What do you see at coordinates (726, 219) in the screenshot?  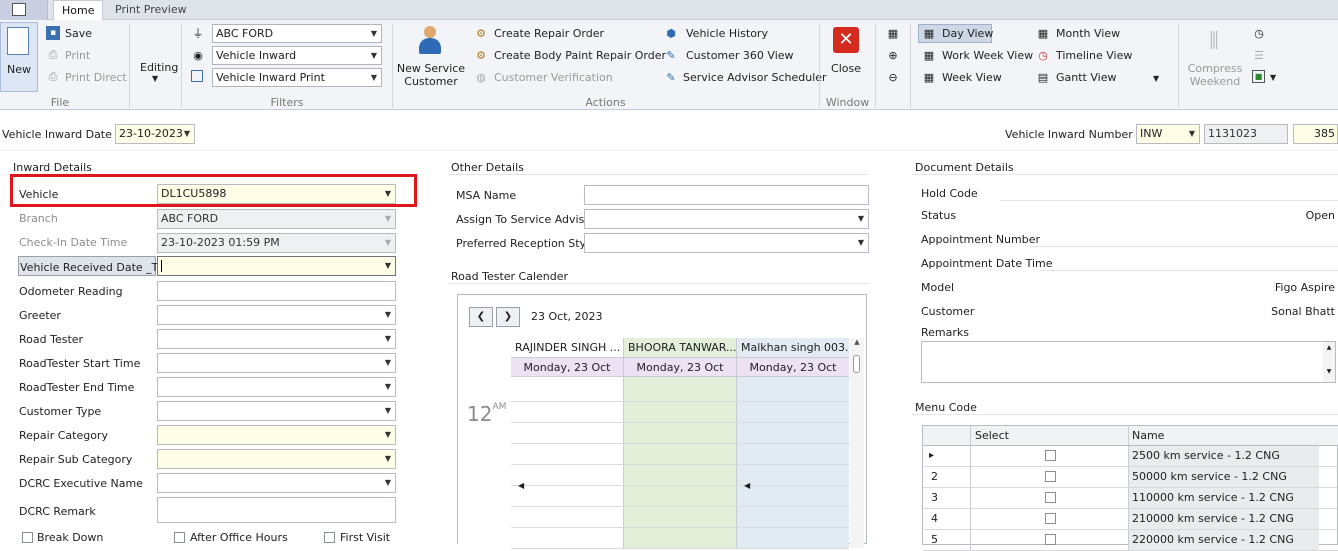 I see `assign-advisor-combo: ▼` at bounding box center [726, 219].